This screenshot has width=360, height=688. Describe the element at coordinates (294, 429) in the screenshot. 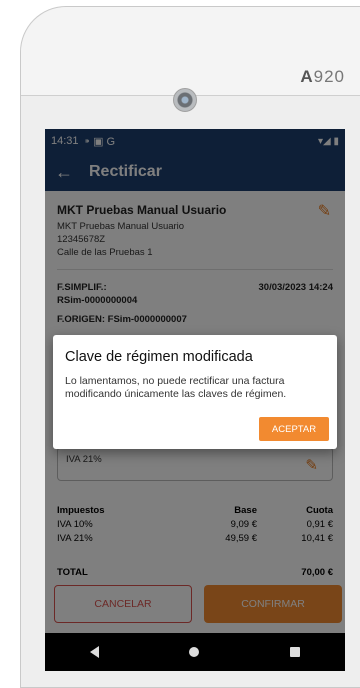

I see `accept-button: ACEPTAR` at that location.